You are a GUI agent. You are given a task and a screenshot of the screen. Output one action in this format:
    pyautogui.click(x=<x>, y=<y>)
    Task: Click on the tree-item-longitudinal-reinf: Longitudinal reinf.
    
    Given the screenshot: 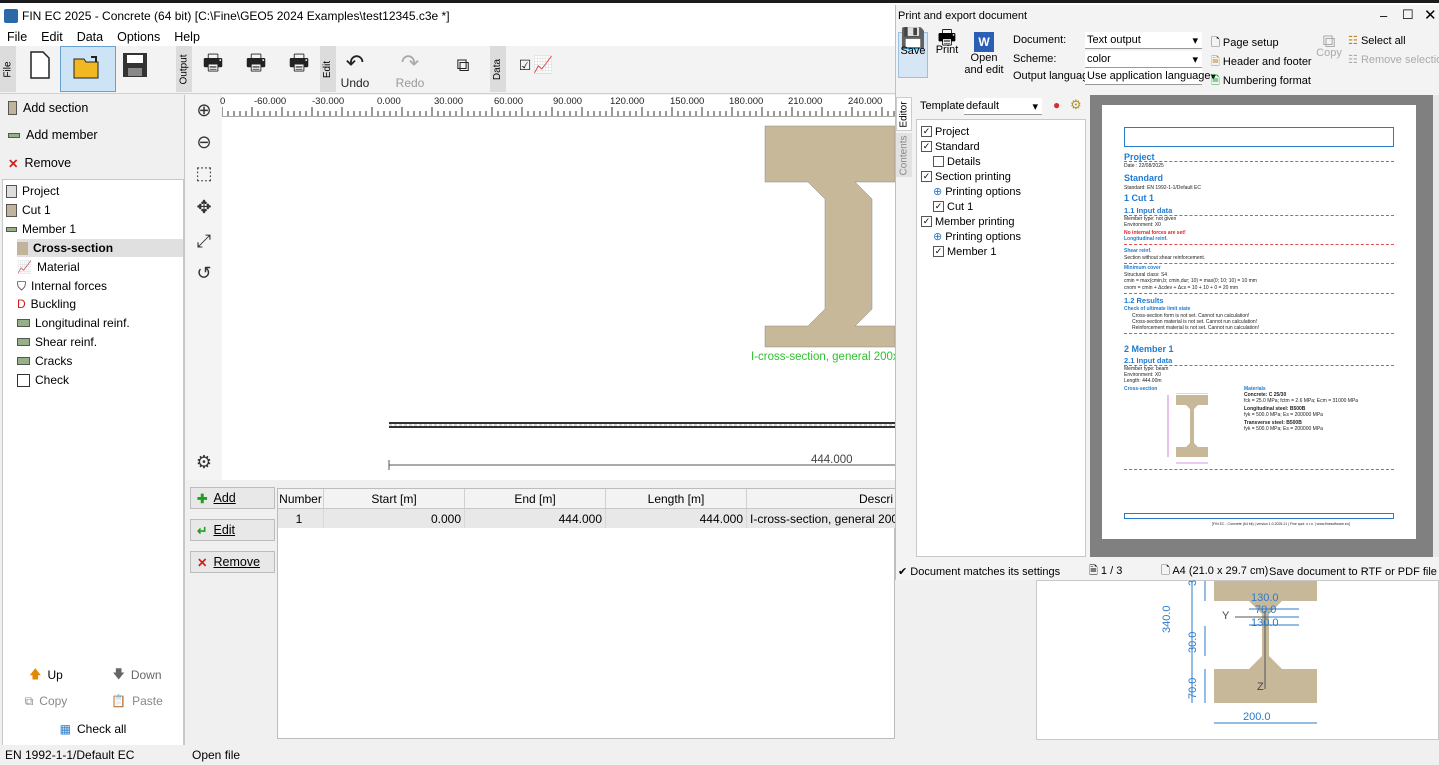 What is the action you would take?
    pyautogui.click(x=73, y=323)
    